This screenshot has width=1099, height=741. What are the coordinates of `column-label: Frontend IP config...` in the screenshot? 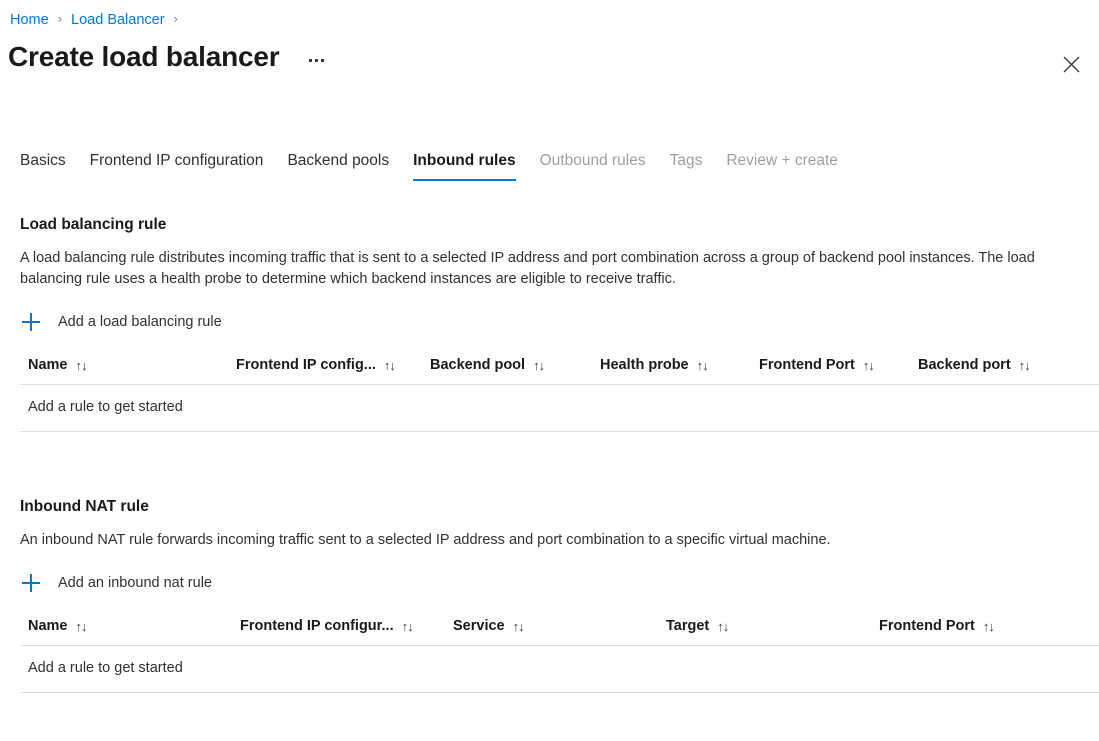 It's located at (306, 365).